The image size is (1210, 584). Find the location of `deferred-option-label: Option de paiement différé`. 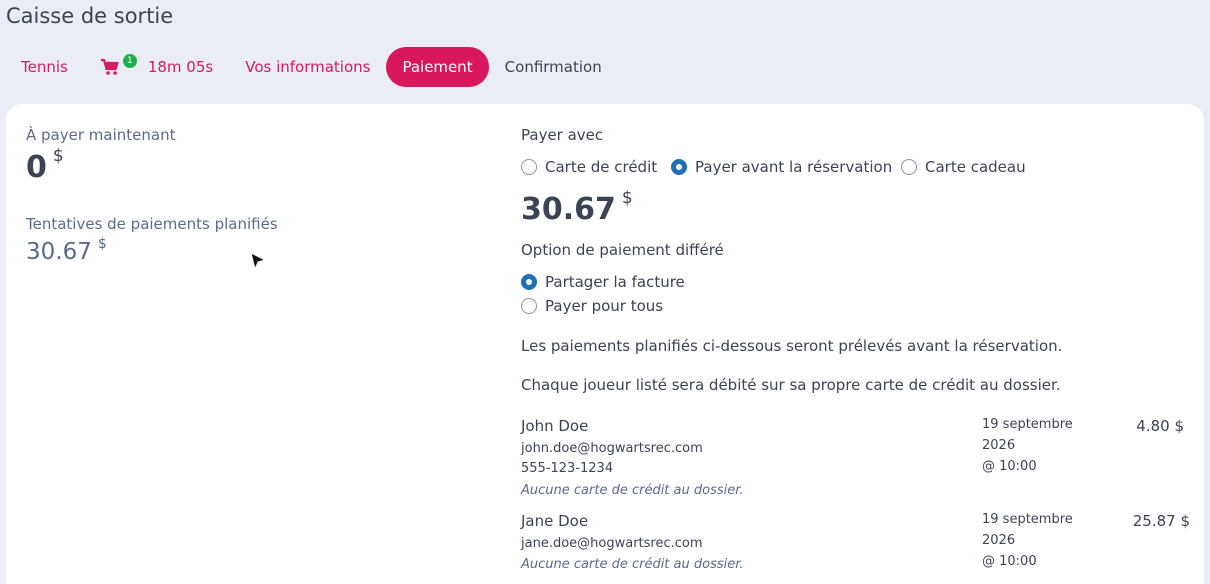

deferred-option-label: Option de paiement différé is located at coordinates (622, 250).